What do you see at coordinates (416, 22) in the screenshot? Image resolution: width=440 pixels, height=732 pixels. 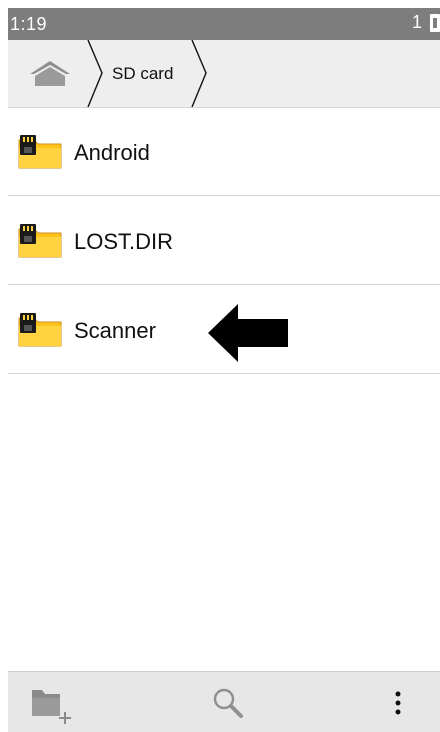 I see `sim-indicator: 1` at bounding box center [416, 22].